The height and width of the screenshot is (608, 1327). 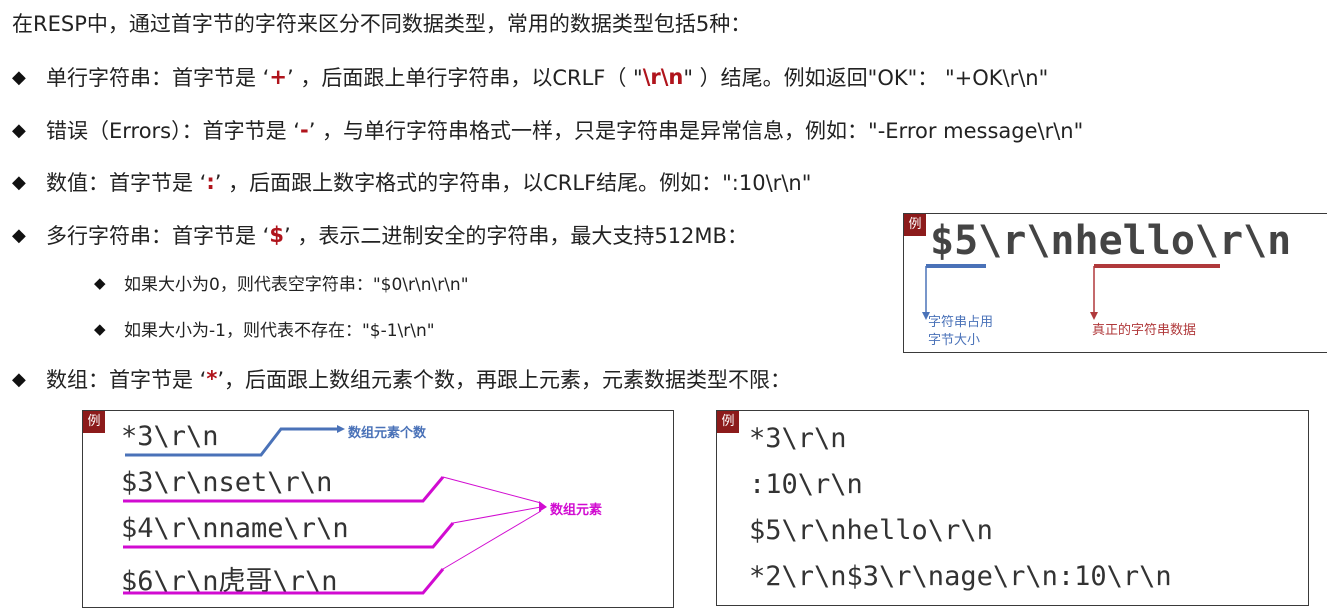 I want to click on element-arrow-icon, so click(x=543, y=506).